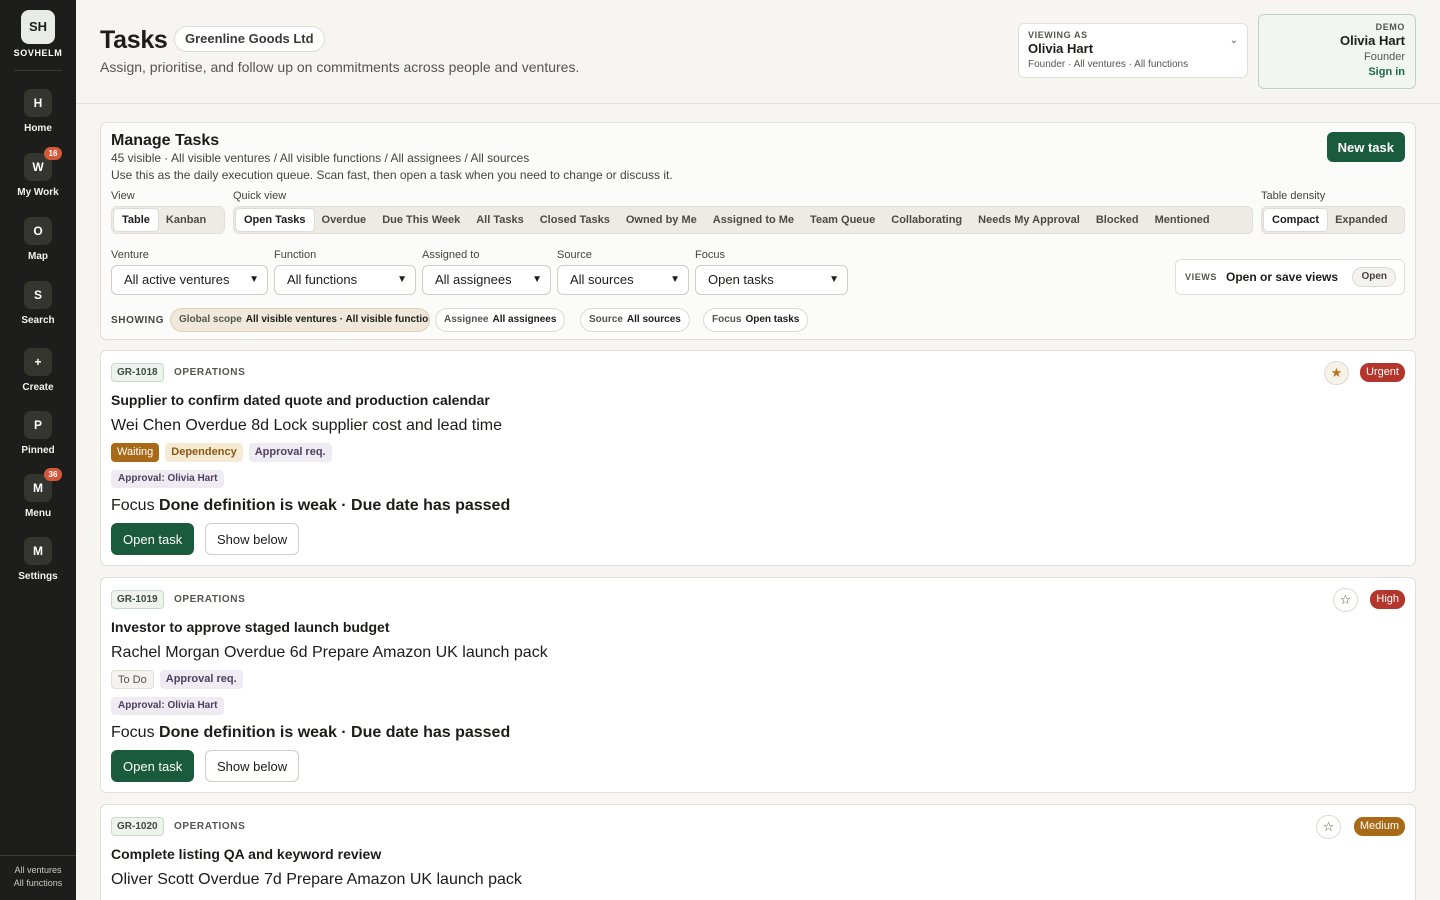 This screenshot has width=1440, height=900. What do you see at coordinates (345, 280) in the screenshot?
I see `function-select: All functions ▼` at bounding box center [345, 280].